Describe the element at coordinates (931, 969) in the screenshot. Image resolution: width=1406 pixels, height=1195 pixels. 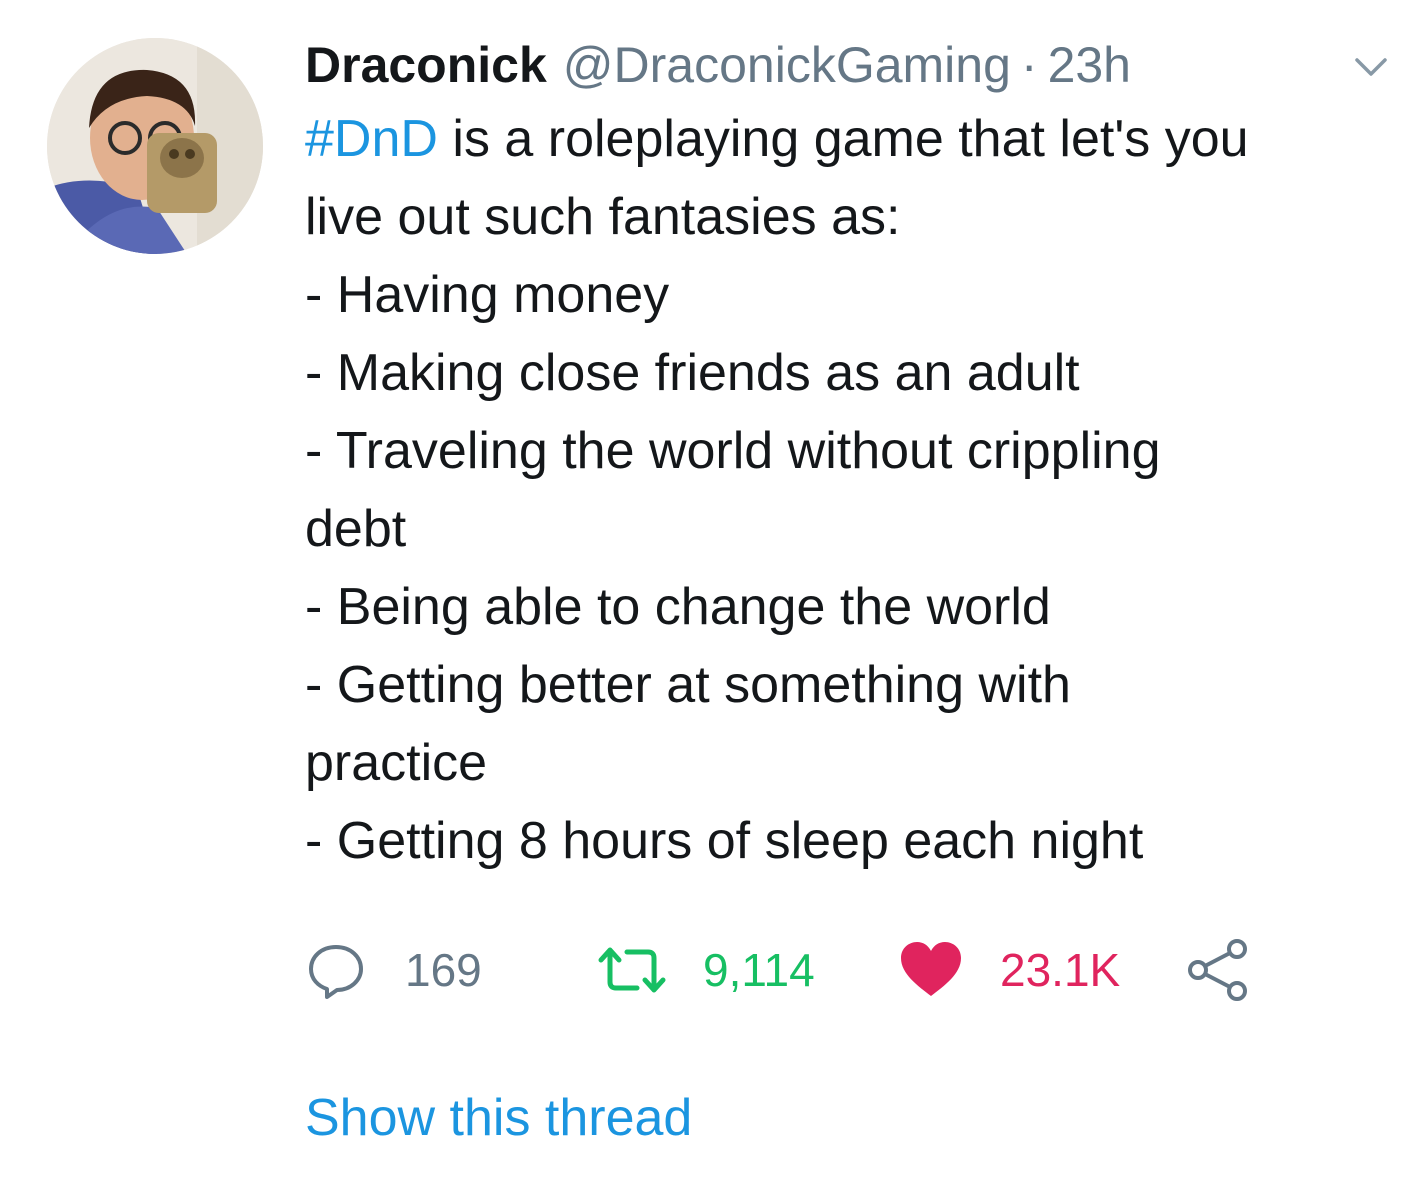
I see `heart-icon` at that location.